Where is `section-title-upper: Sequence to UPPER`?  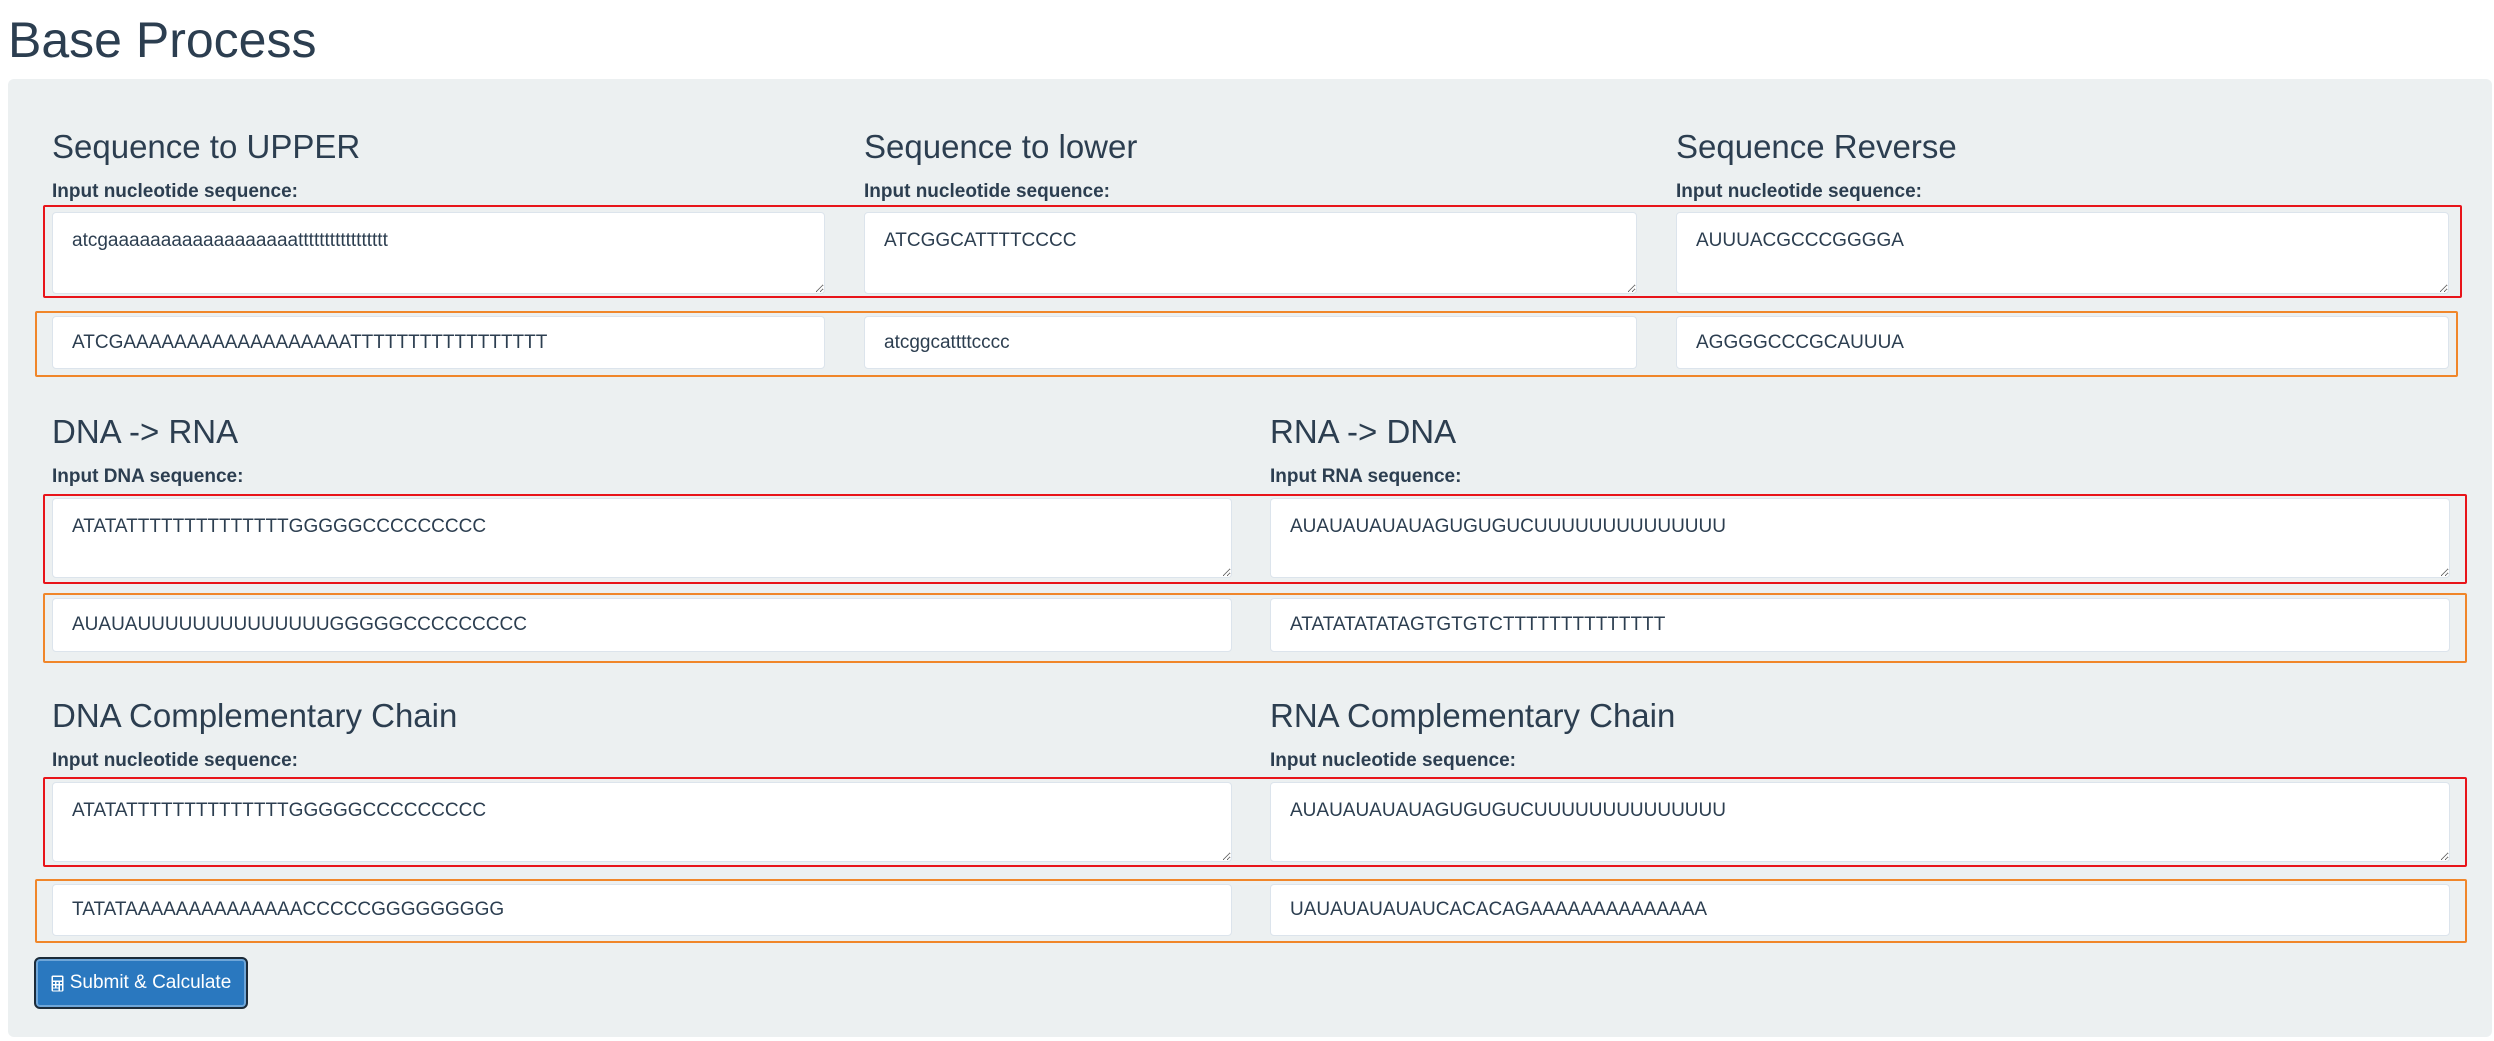 section-title-upper: Sequence to UPPER is located at coordinates (206, 146).